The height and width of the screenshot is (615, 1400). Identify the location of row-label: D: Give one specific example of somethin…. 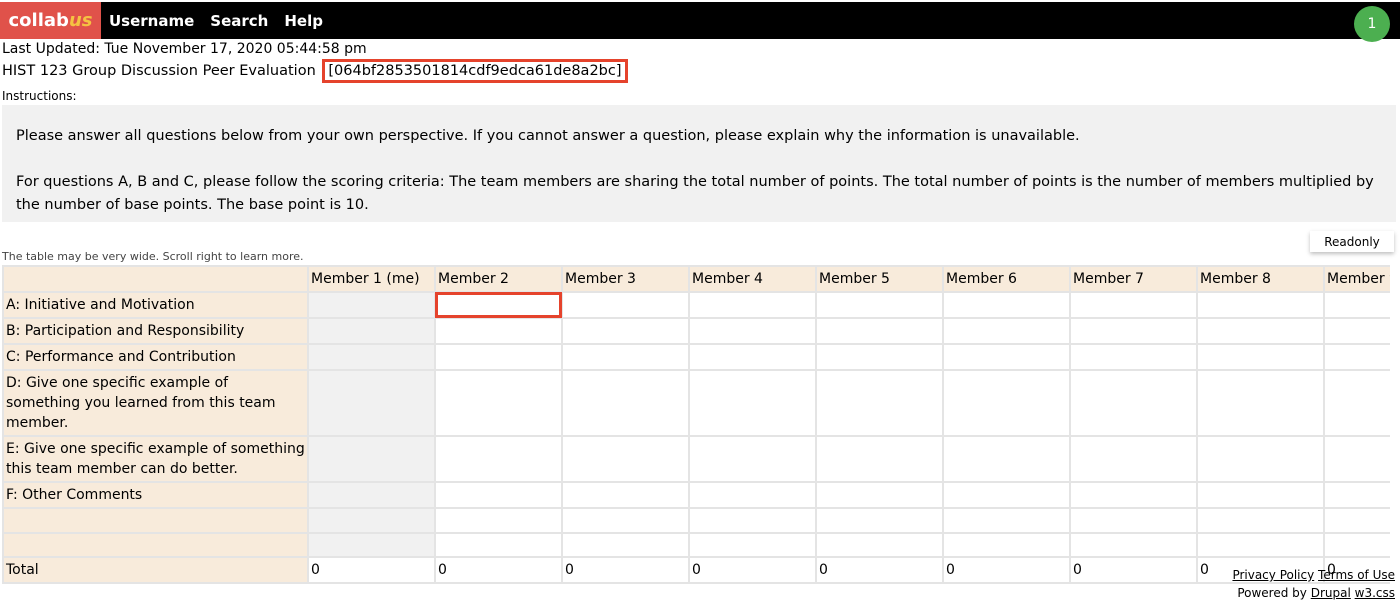
(155, 403).